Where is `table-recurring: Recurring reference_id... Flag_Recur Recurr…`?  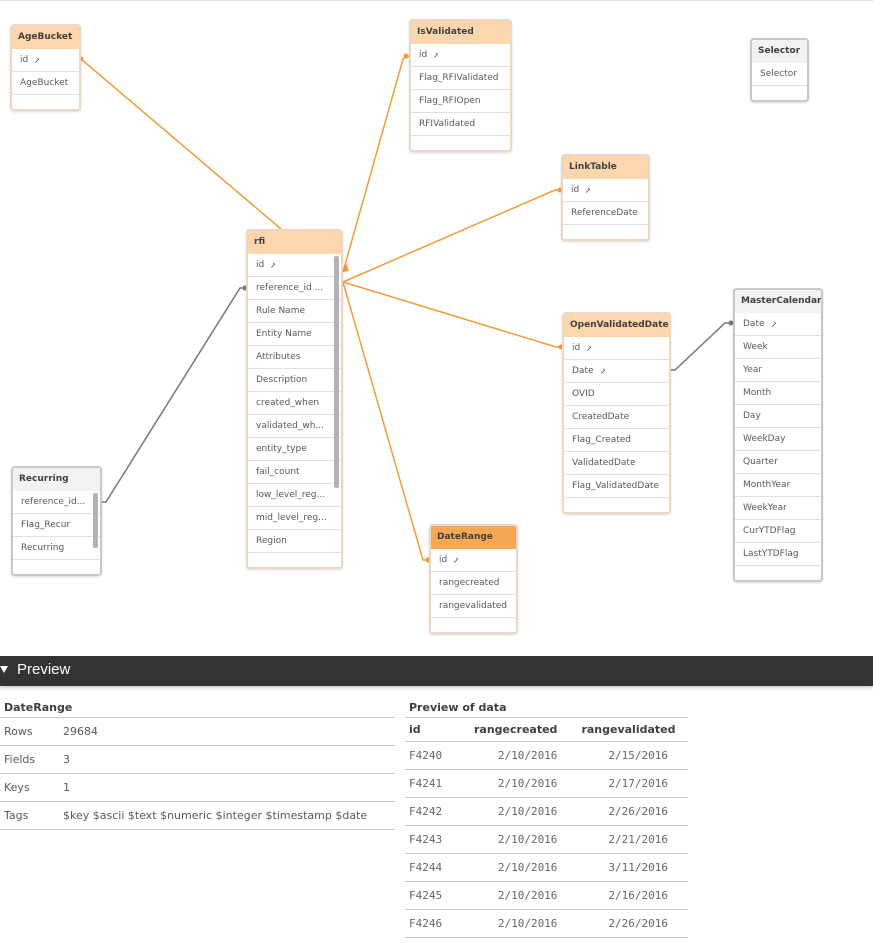
table-recurring: Recurring reference_id... Flag_Recur Recurr… is located at coordinates (56, 521).